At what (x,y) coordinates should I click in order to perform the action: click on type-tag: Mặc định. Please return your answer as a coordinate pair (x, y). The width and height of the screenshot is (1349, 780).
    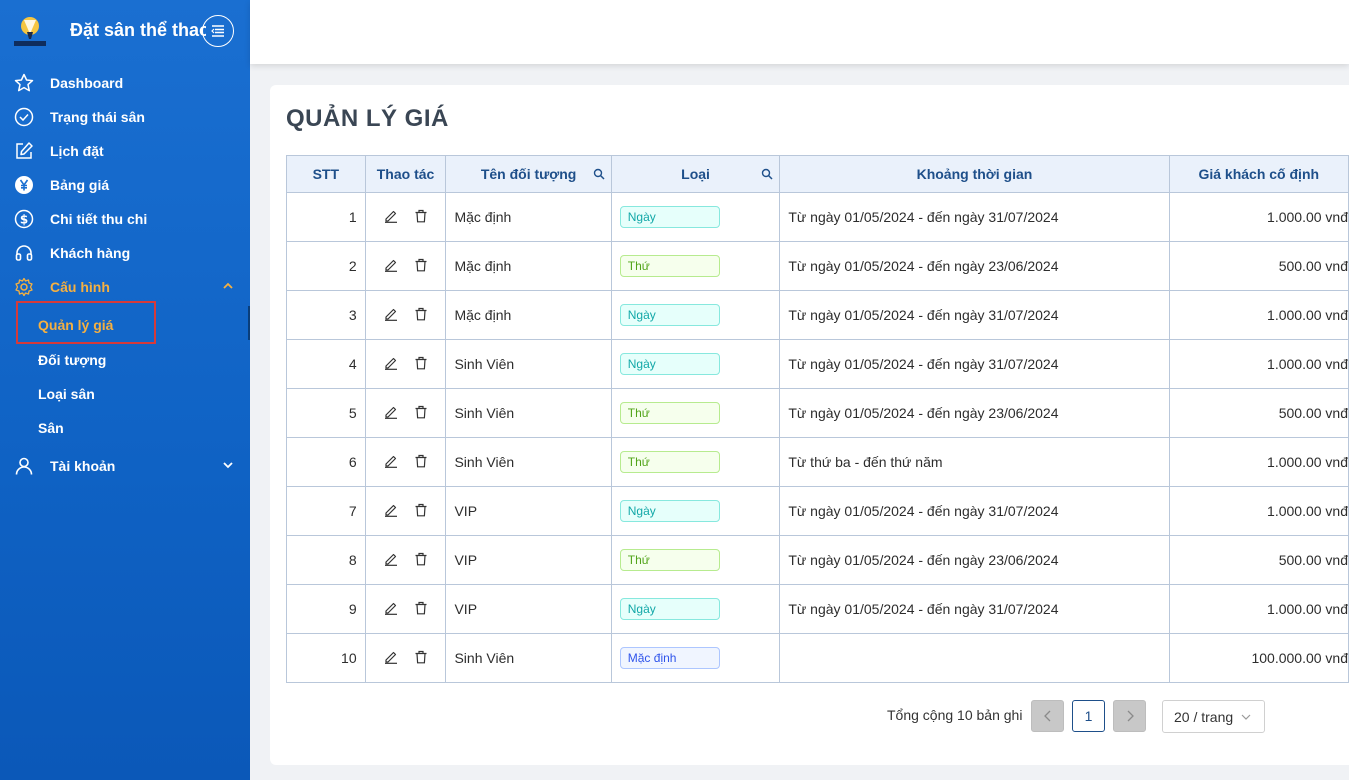
    Looking at the image, I should click on (669, 658).